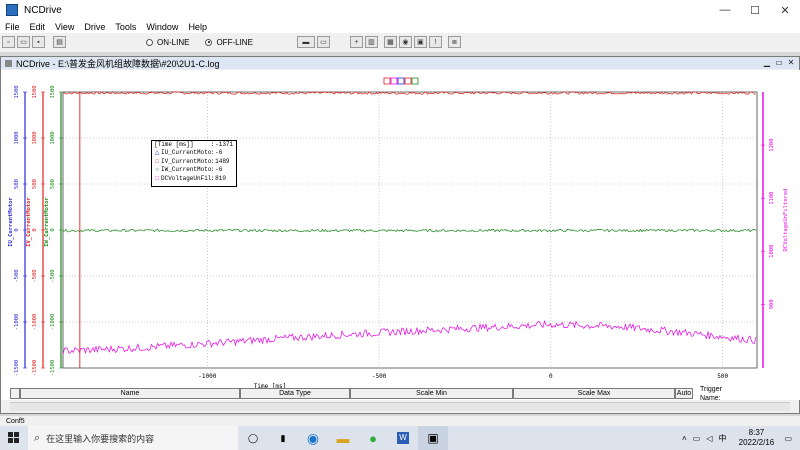  I want to click on folder-icon: ▭, so click(323, 42).